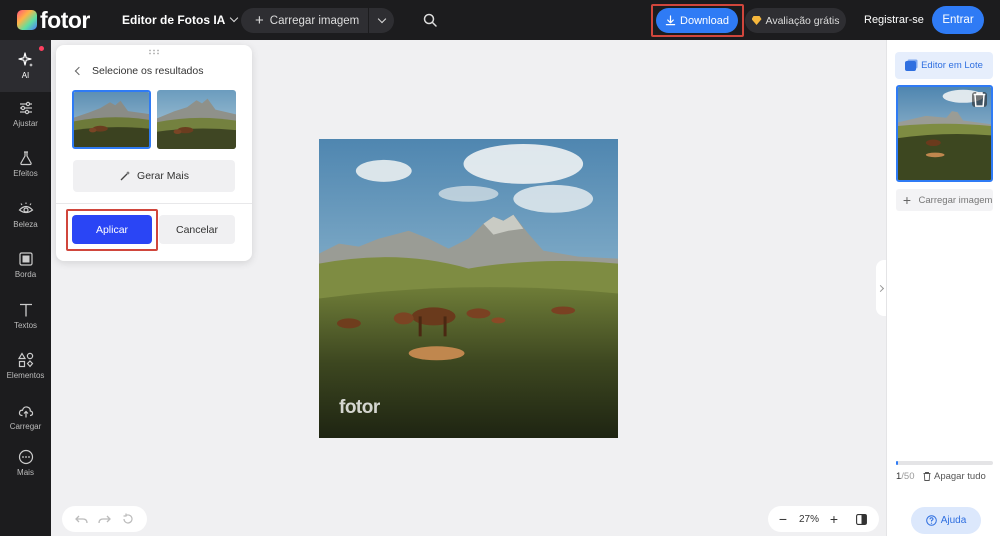  I want to click on editor-menu: Editor de Fotos IA, so click(180, 20).